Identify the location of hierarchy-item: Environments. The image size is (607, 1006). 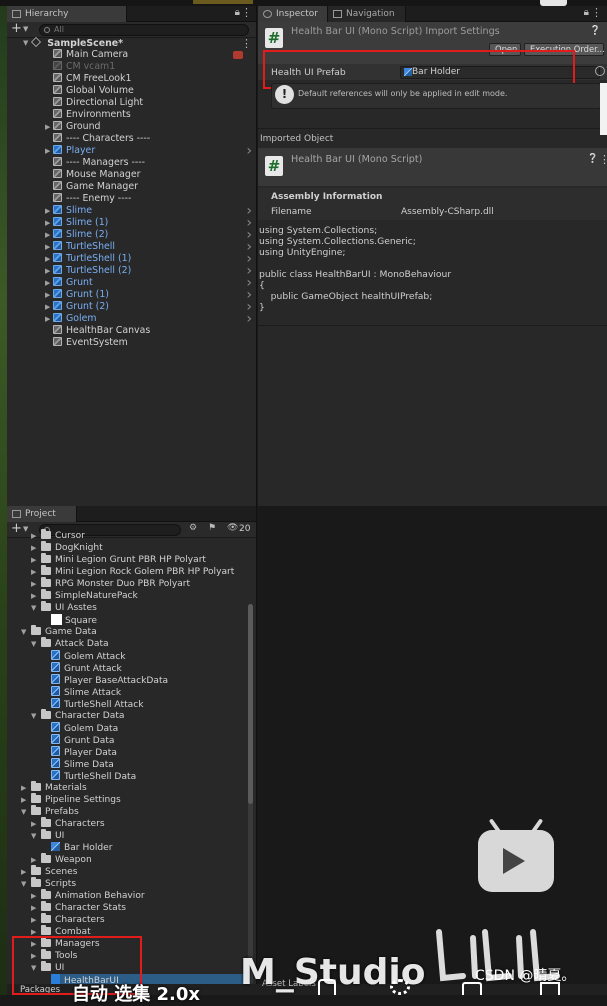
(92, 115).